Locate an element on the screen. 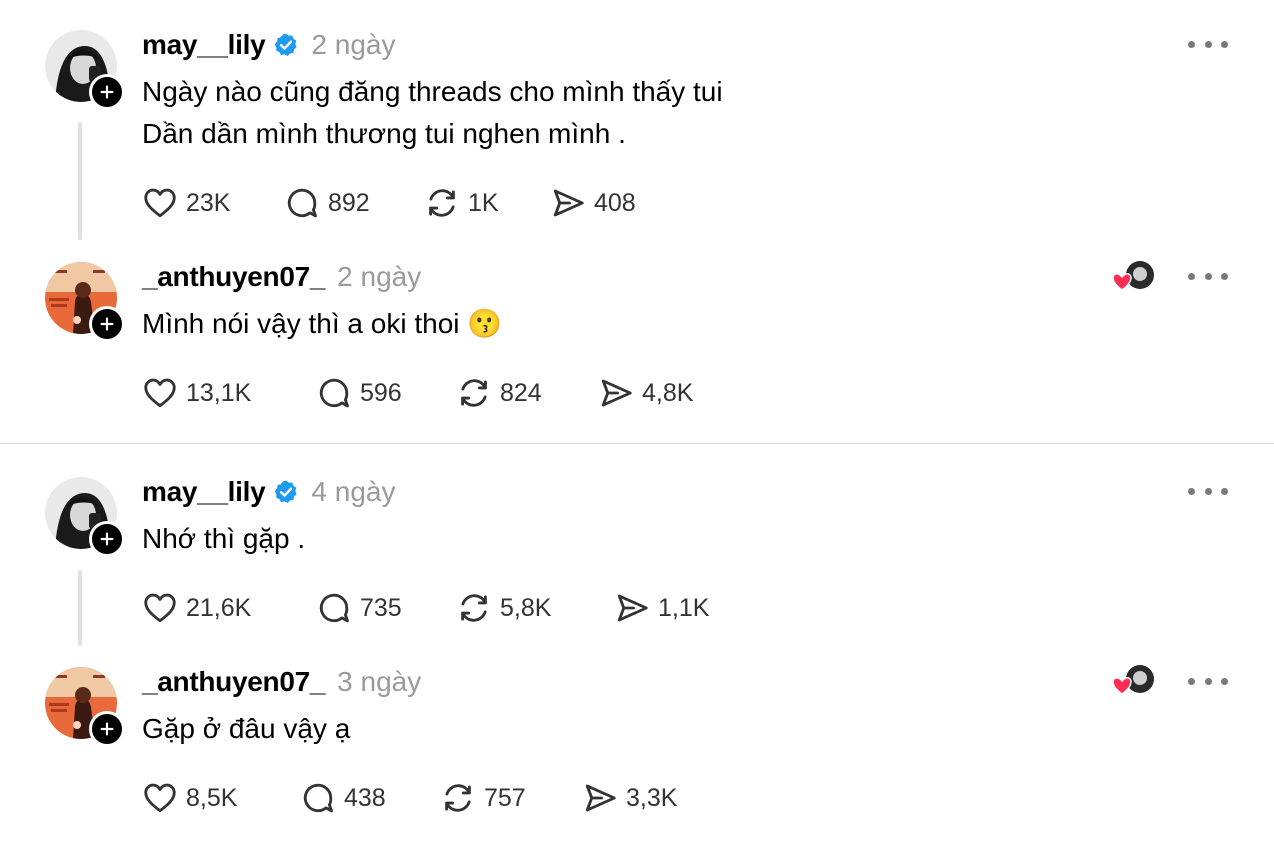 The height and width of the screenshot is (846, 1274). share-button: 3,3K is located at coordinates (629, 798).